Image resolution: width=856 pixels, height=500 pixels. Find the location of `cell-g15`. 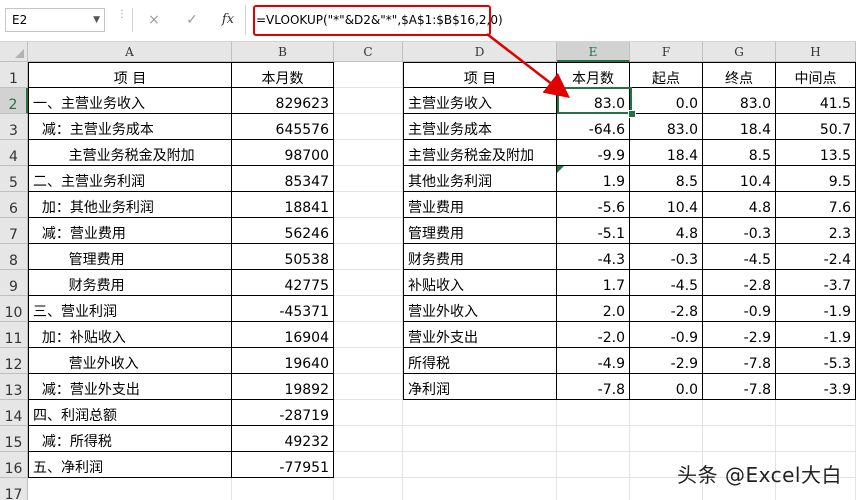

cell-g15 is located at coordinates (739, 439).